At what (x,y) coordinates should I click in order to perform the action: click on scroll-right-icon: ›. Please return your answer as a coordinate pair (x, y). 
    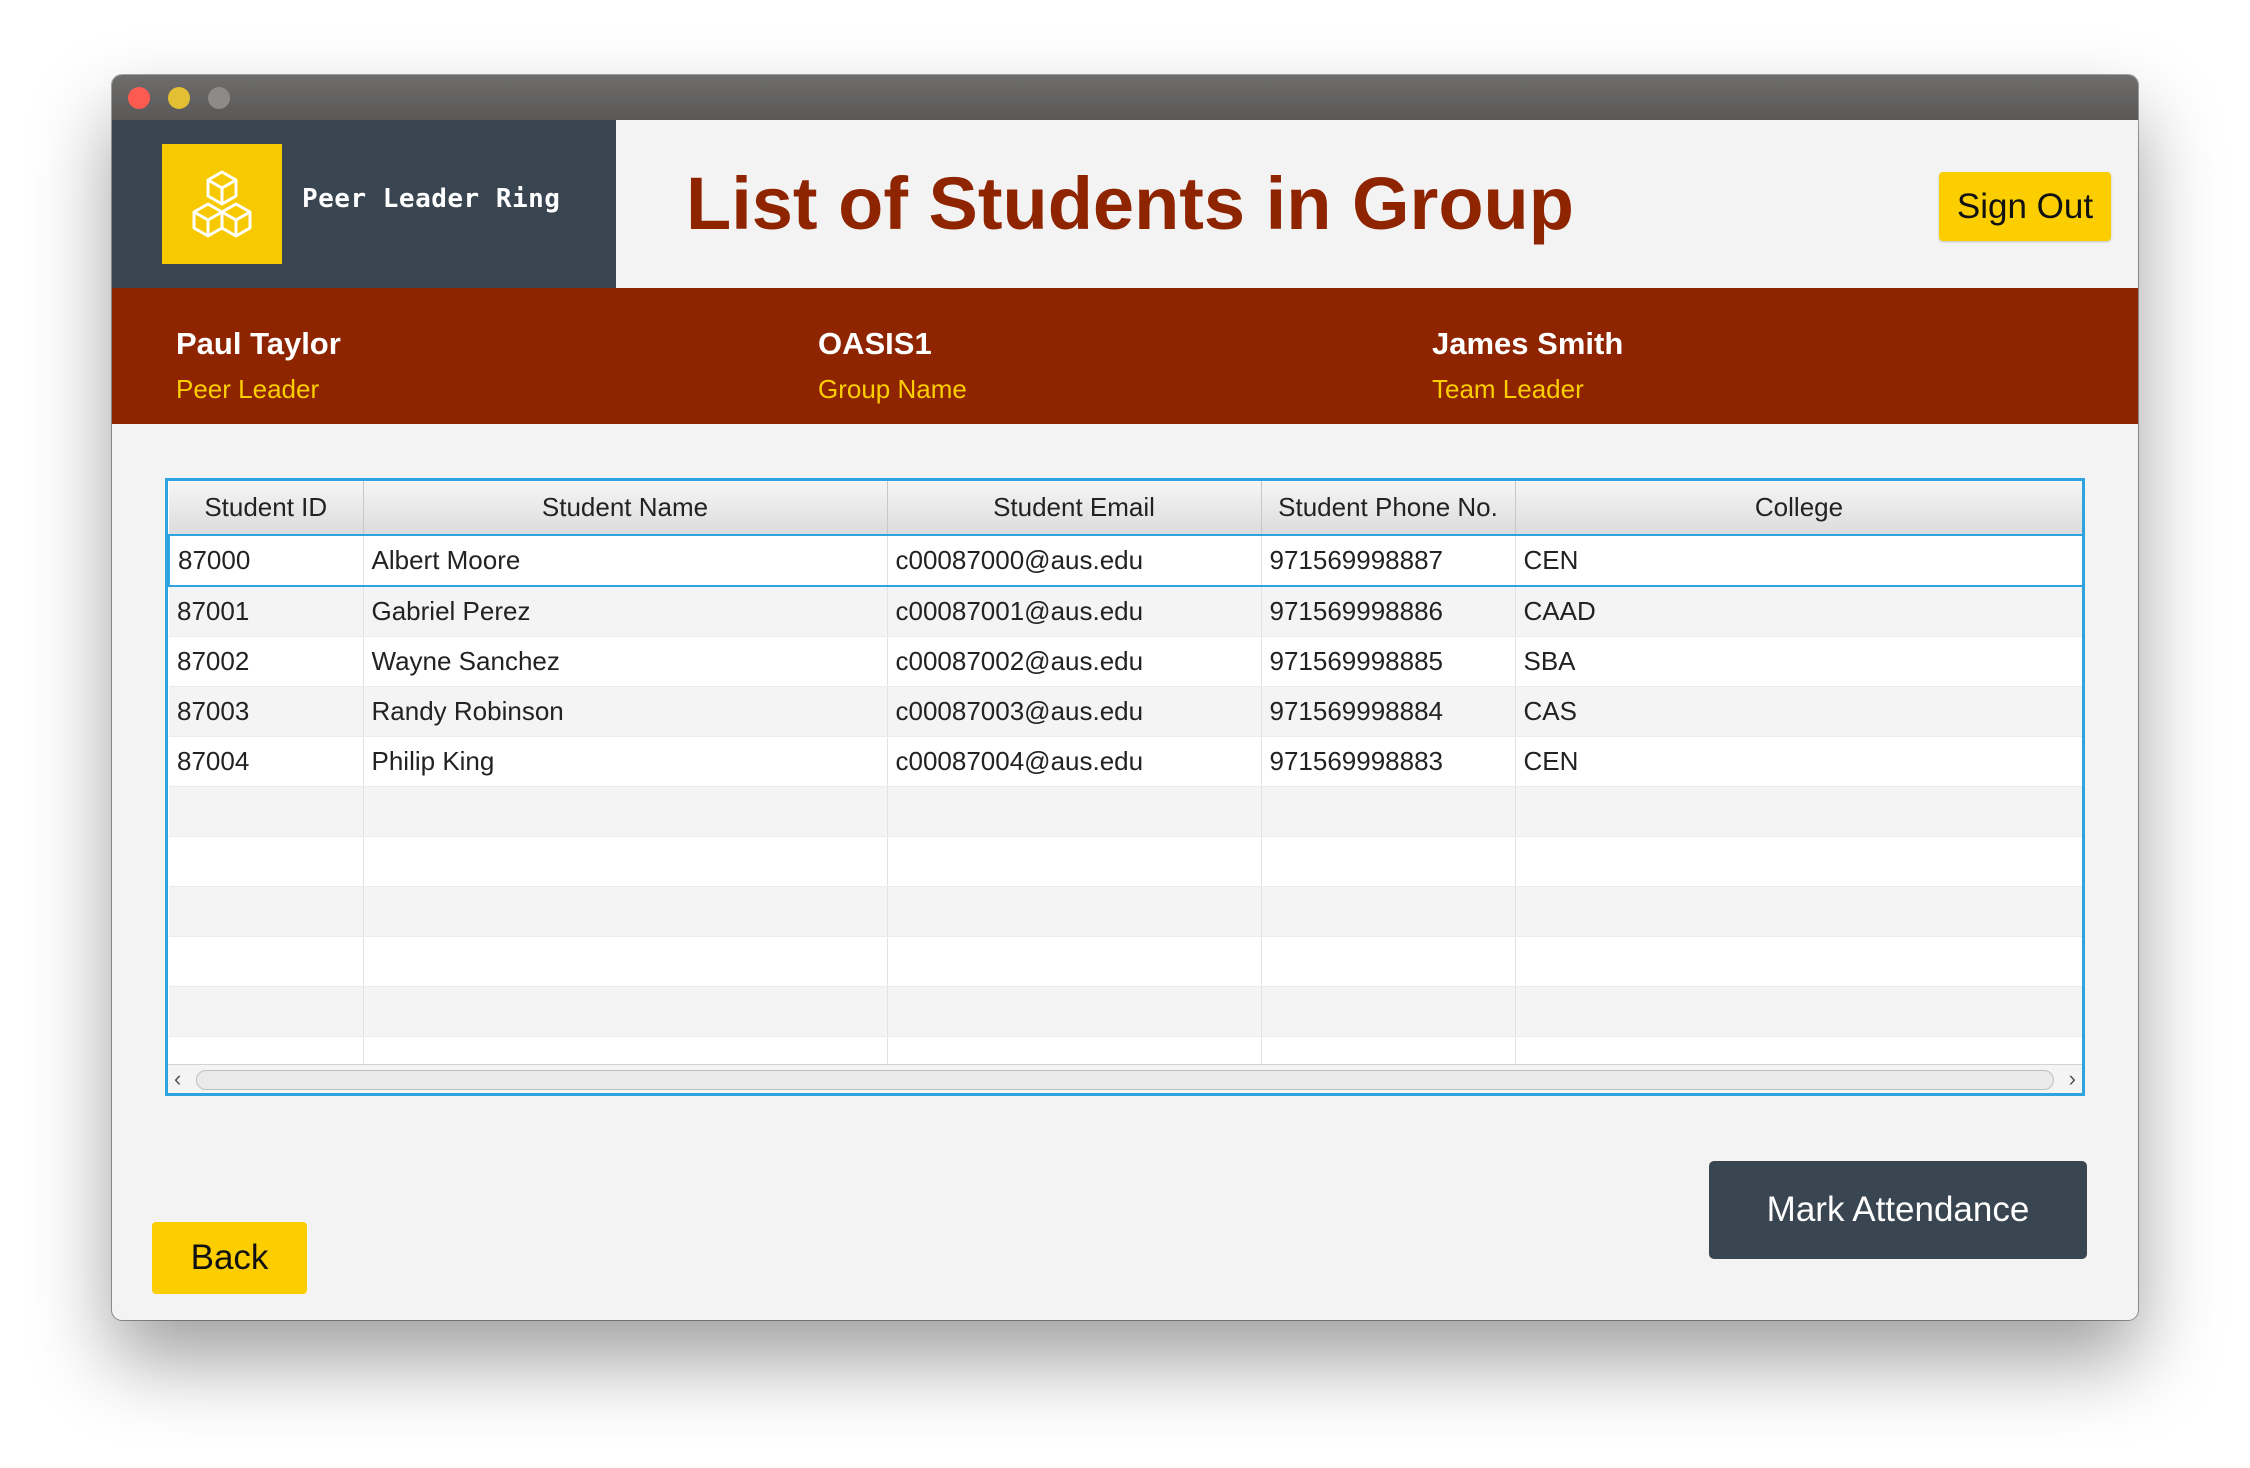
    Looking at the image, I should click on (2072, 1079).